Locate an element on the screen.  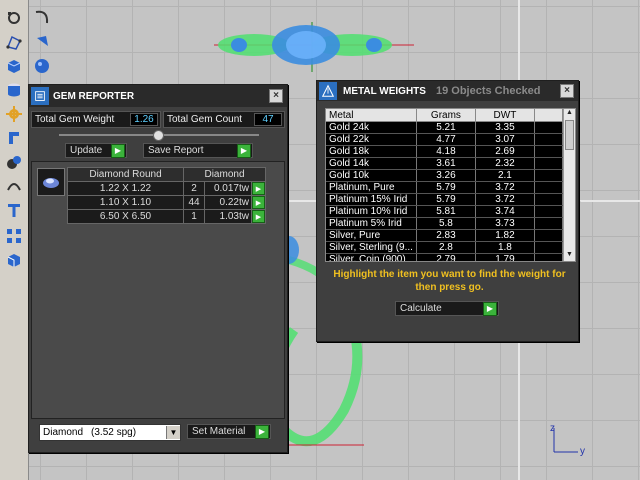
loop-curve-icon is located at coordinates (42, 18).